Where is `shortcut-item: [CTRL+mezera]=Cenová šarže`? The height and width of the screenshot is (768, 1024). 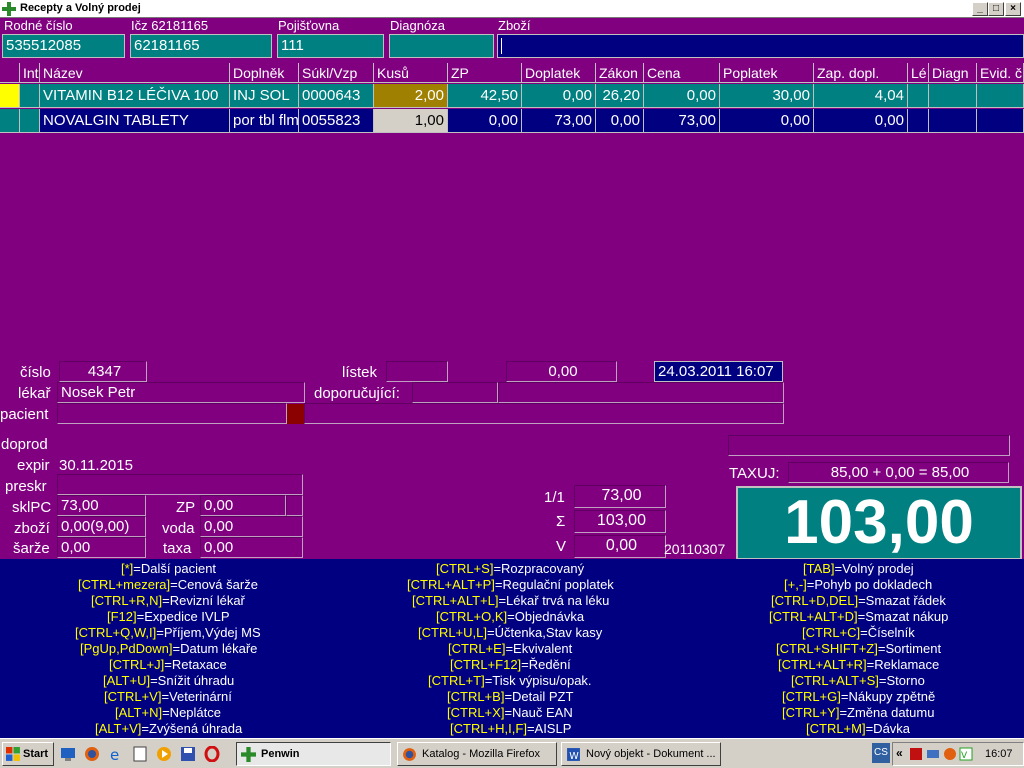
shortcut-item: [CTRL+mezera]=Cenová šarže is located at coordinates (168, 584).